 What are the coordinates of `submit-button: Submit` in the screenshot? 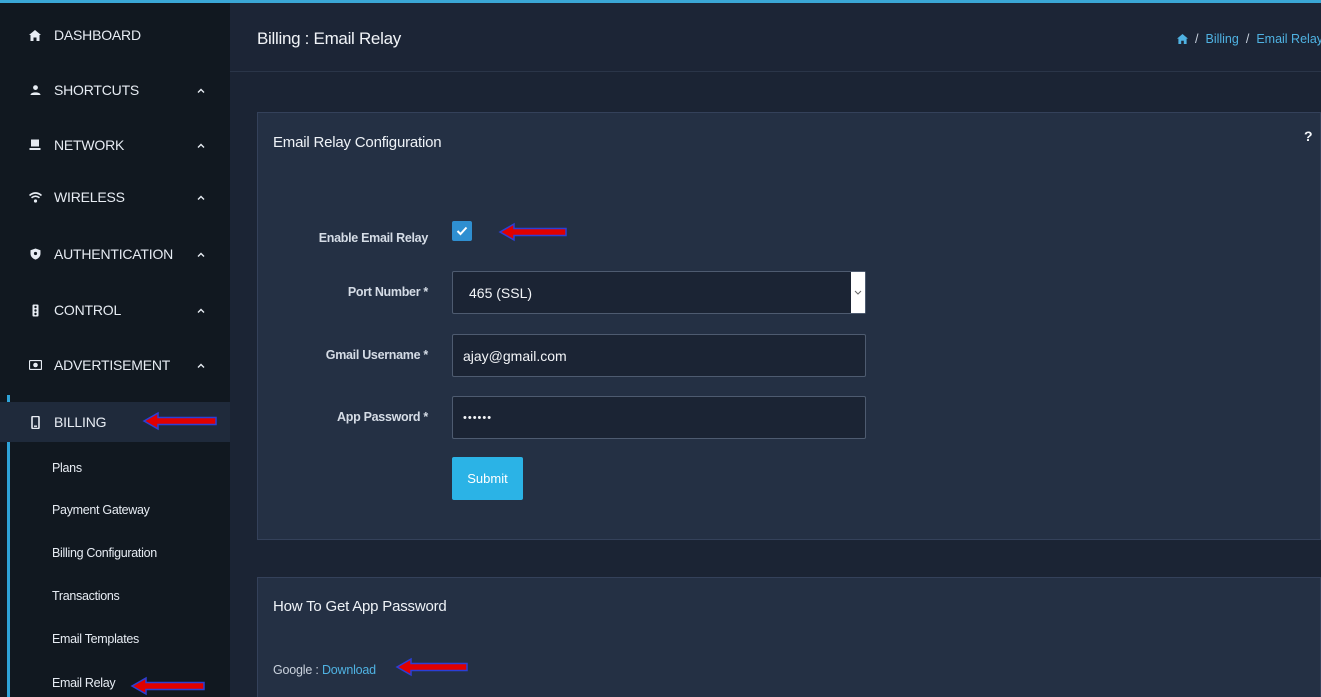 It's located at (487, 478).